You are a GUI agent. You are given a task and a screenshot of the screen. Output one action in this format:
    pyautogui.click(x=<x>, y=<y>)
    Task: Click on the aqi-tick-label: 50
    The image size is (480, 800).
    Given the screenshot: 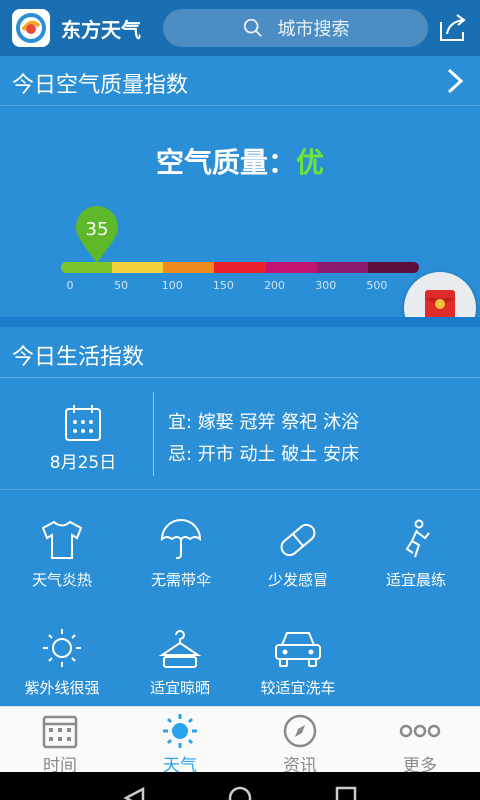 What is the action you would take?
    pyautogui.click(x=121, y=285)
    